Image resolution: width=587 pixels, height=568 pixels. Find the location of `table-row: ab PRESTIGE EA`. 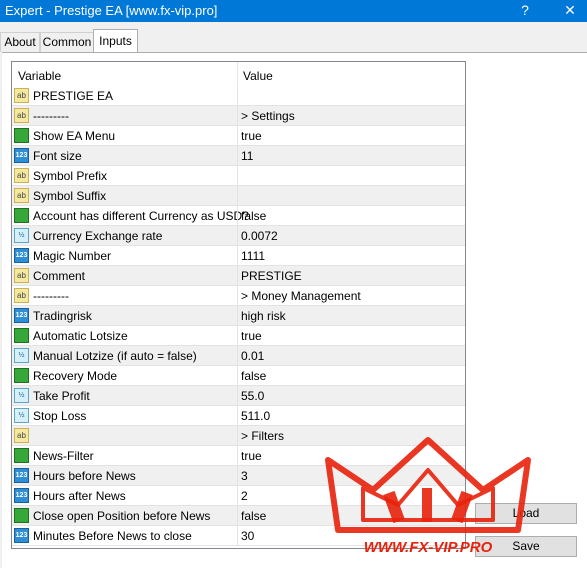

table-row: ab PRESTIGE EA is located at coordinates (238, 96).